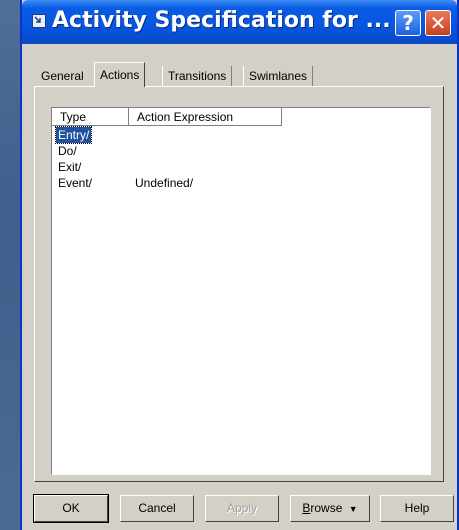 Image resolution: width=459 pixels, height=530 pixels. I want to click on list-item: Event/ Undefined/, so click(232, 183).